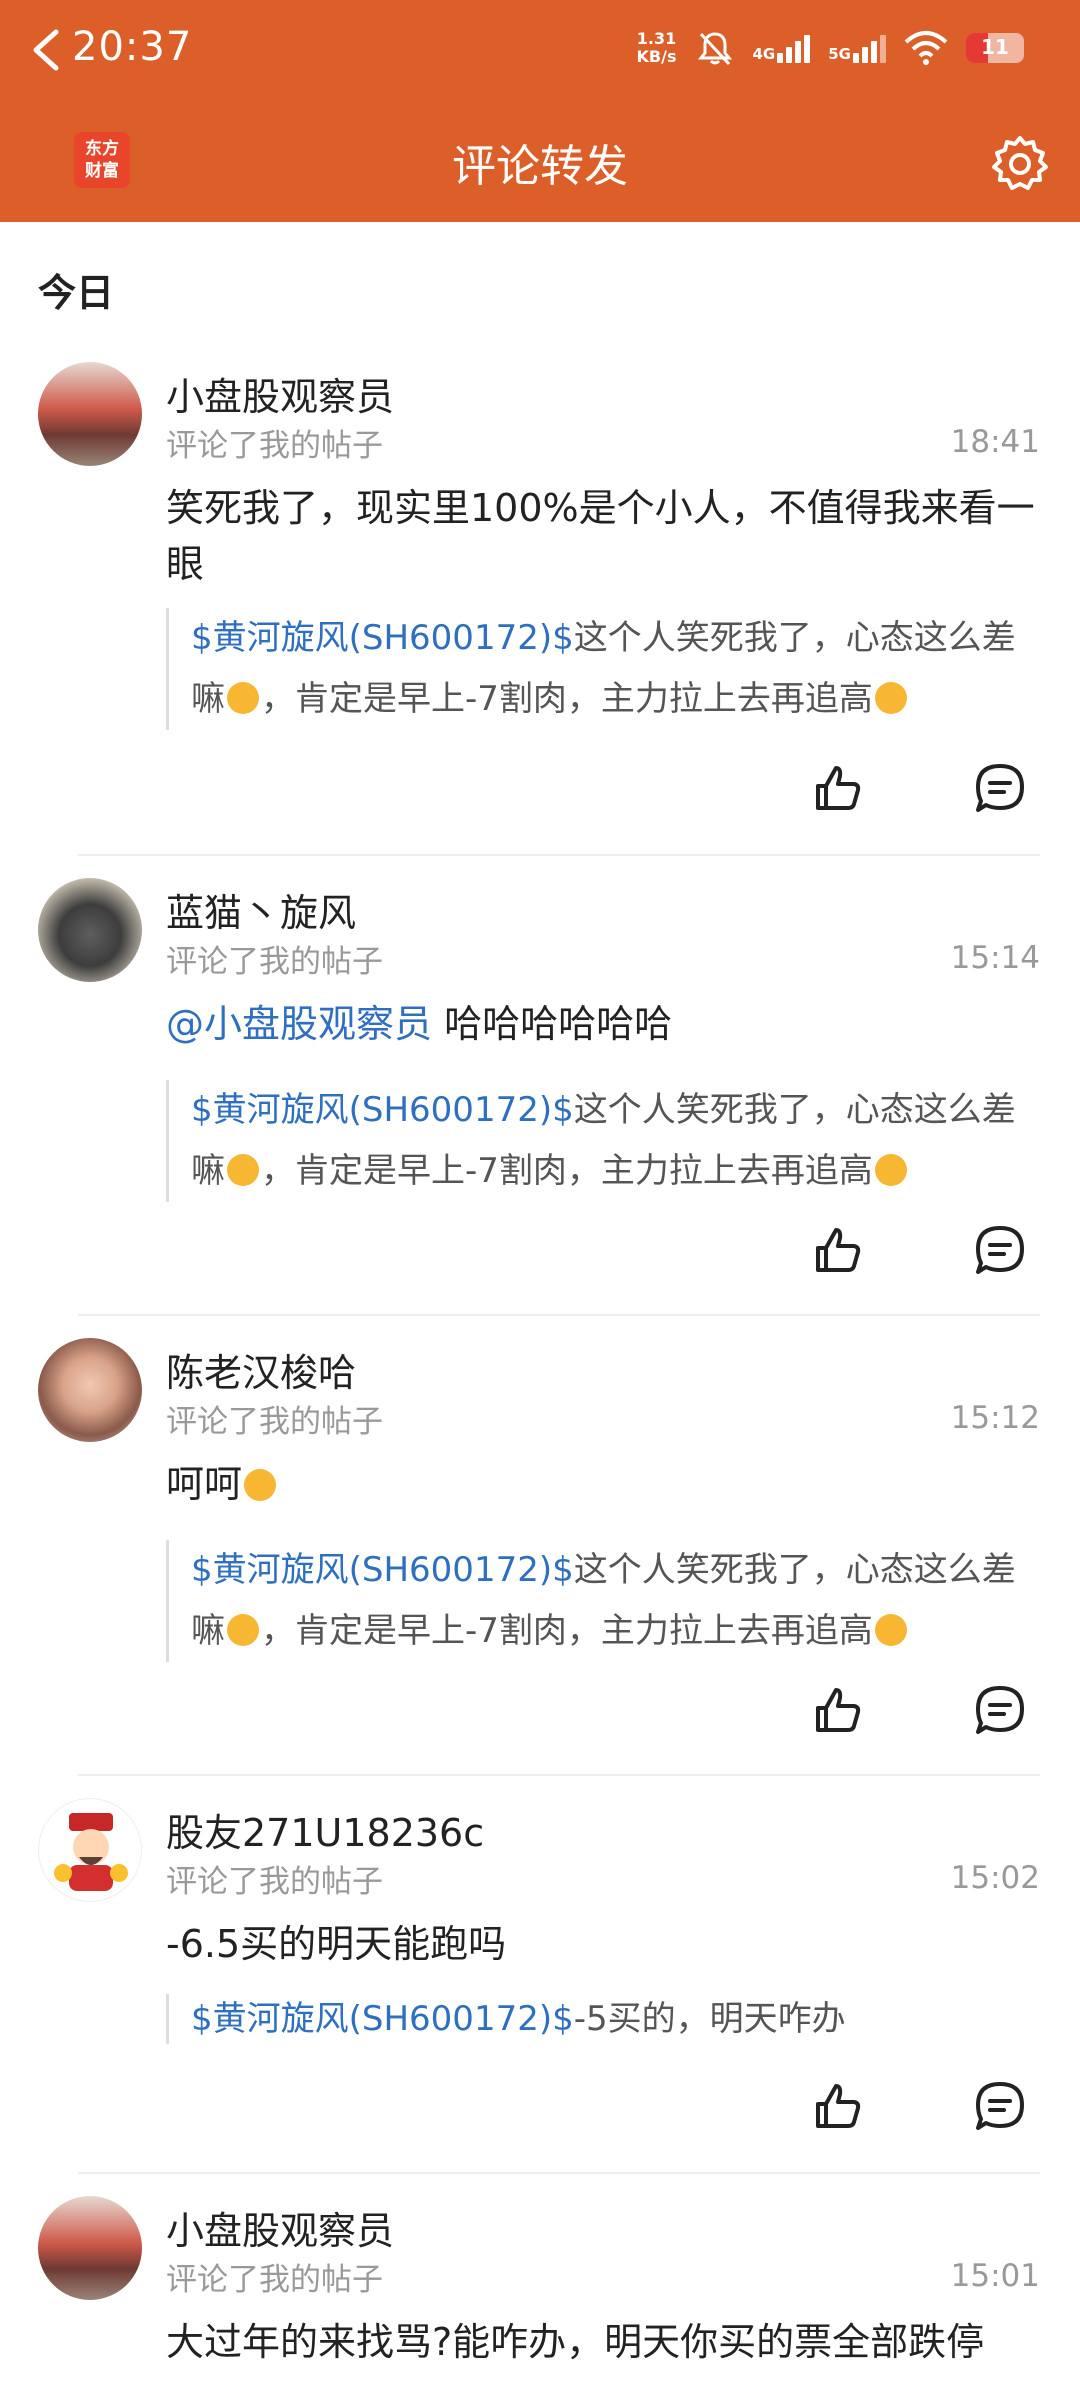 The image size is (1080, 2400). Describe the element at coordinates (325, 1829) in the screenshot. I see `username: 股友271U18236c` at that location.